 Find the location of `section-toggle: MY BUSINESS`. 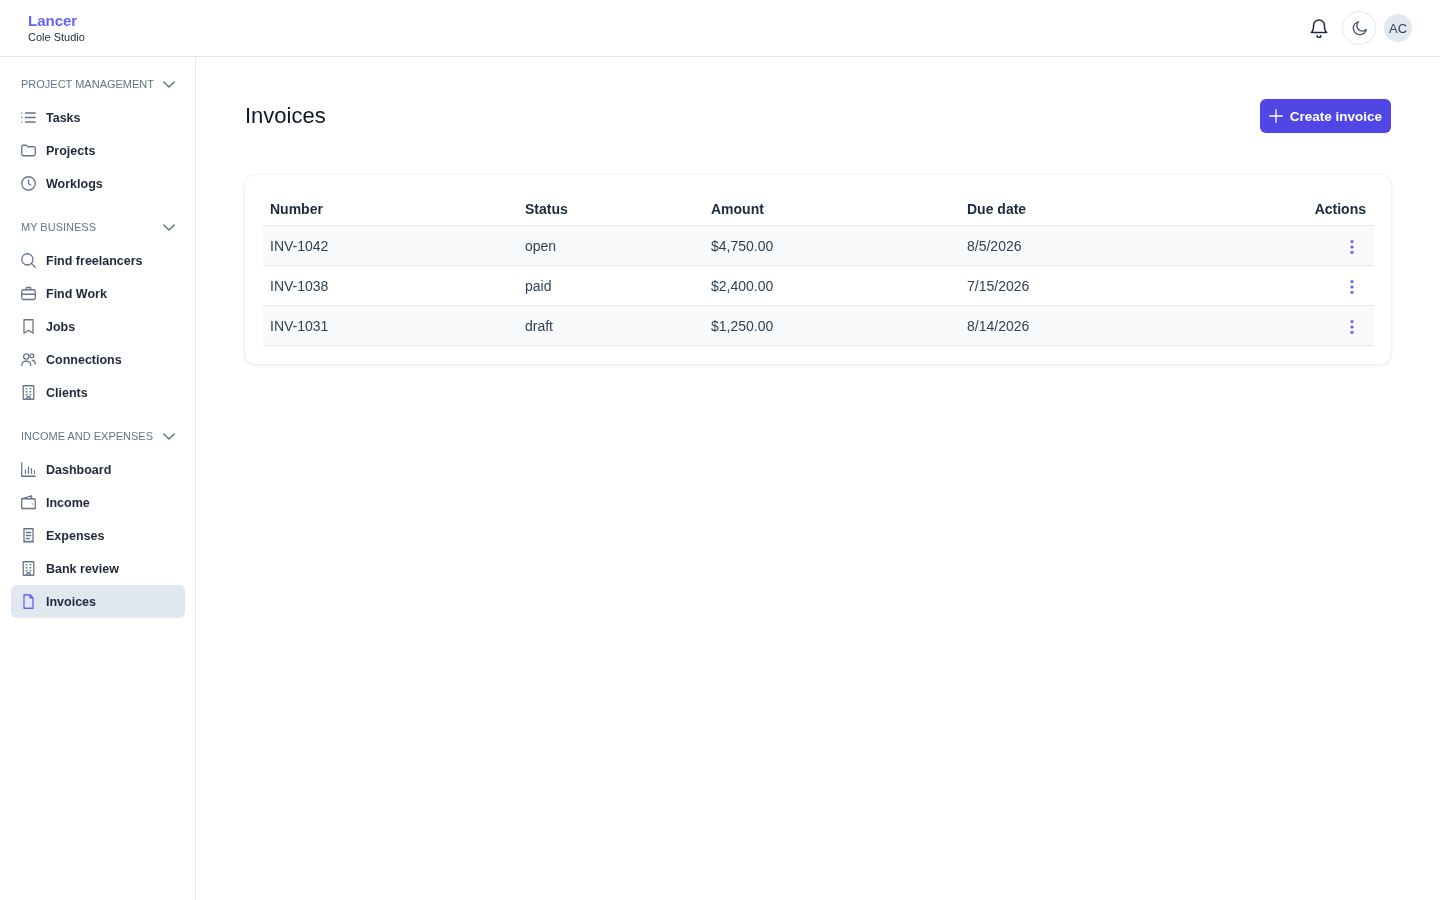

section-toggle: MY BUSINESS is located at coordinates (98, 227).